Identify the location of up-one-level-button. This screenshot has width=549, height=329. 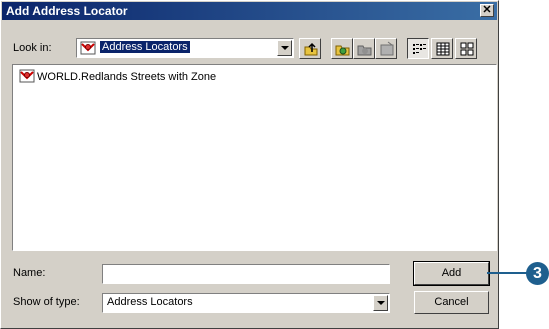
(310, 48).